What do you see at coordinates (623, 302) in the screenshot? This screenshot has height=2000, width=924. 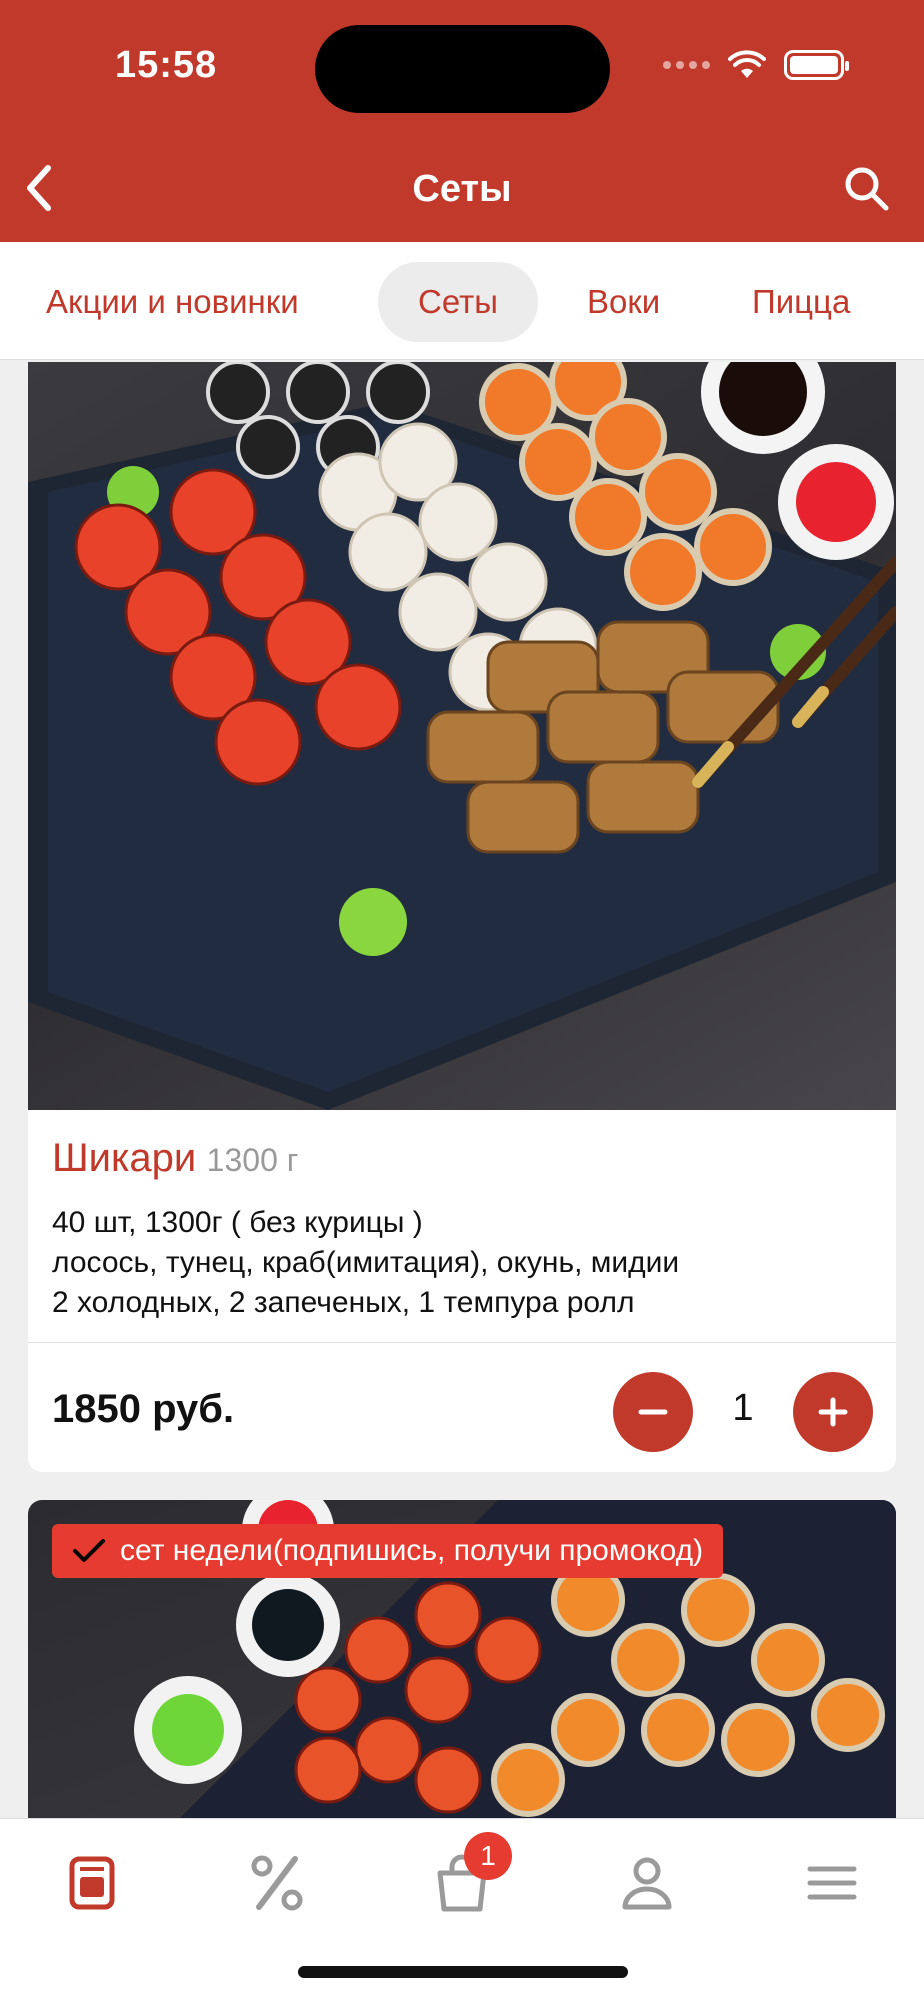 I see `tab-woks: Воки` at bounding box center [623, 302].